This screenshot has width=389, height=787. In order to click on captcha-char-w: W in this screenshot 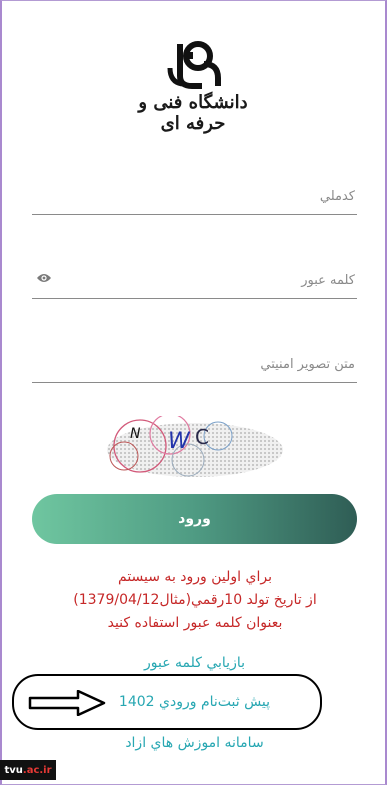, I will do `click(179, 441)`.